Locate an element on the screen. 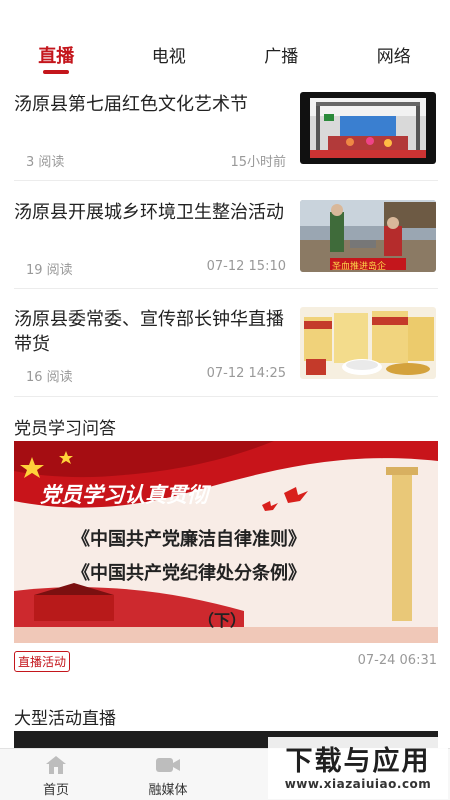 The image size is (450, 800). watermark: 下载与应用 www.xiazaiuiao.com is located at coordinates (358, 768).